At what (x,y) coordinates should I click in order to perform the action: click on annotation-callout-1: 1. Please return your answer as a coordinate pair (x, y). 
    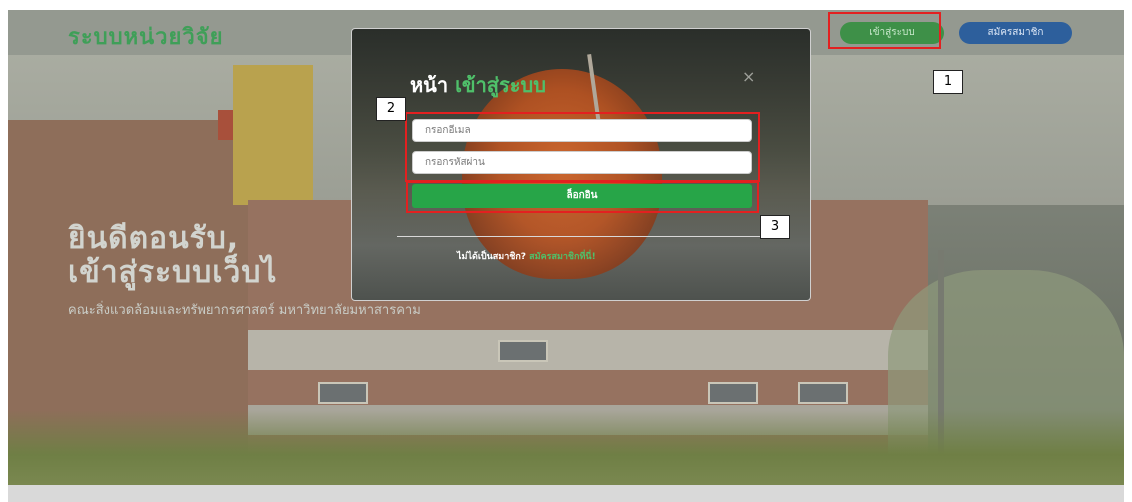
    Looking at the image, I should click on (948, 82).